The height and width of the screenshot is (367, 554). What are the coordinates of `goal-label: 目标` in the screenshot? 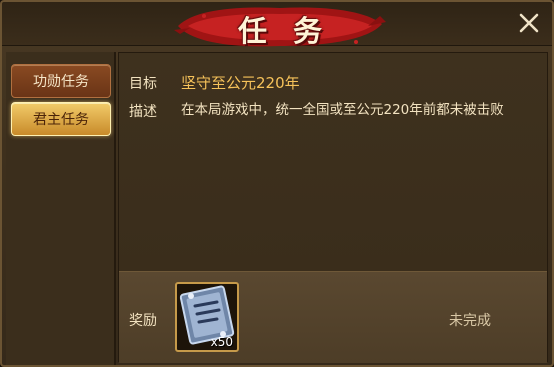 It's located at (143, 84).